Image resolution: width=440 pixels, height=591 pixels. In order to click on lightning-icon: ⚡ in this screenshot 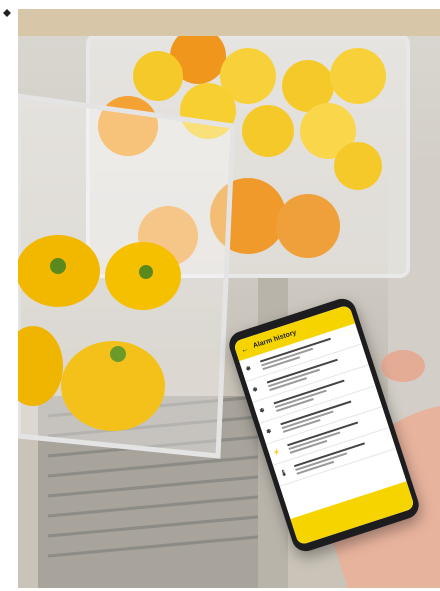, I will do `click(277, 452)`.